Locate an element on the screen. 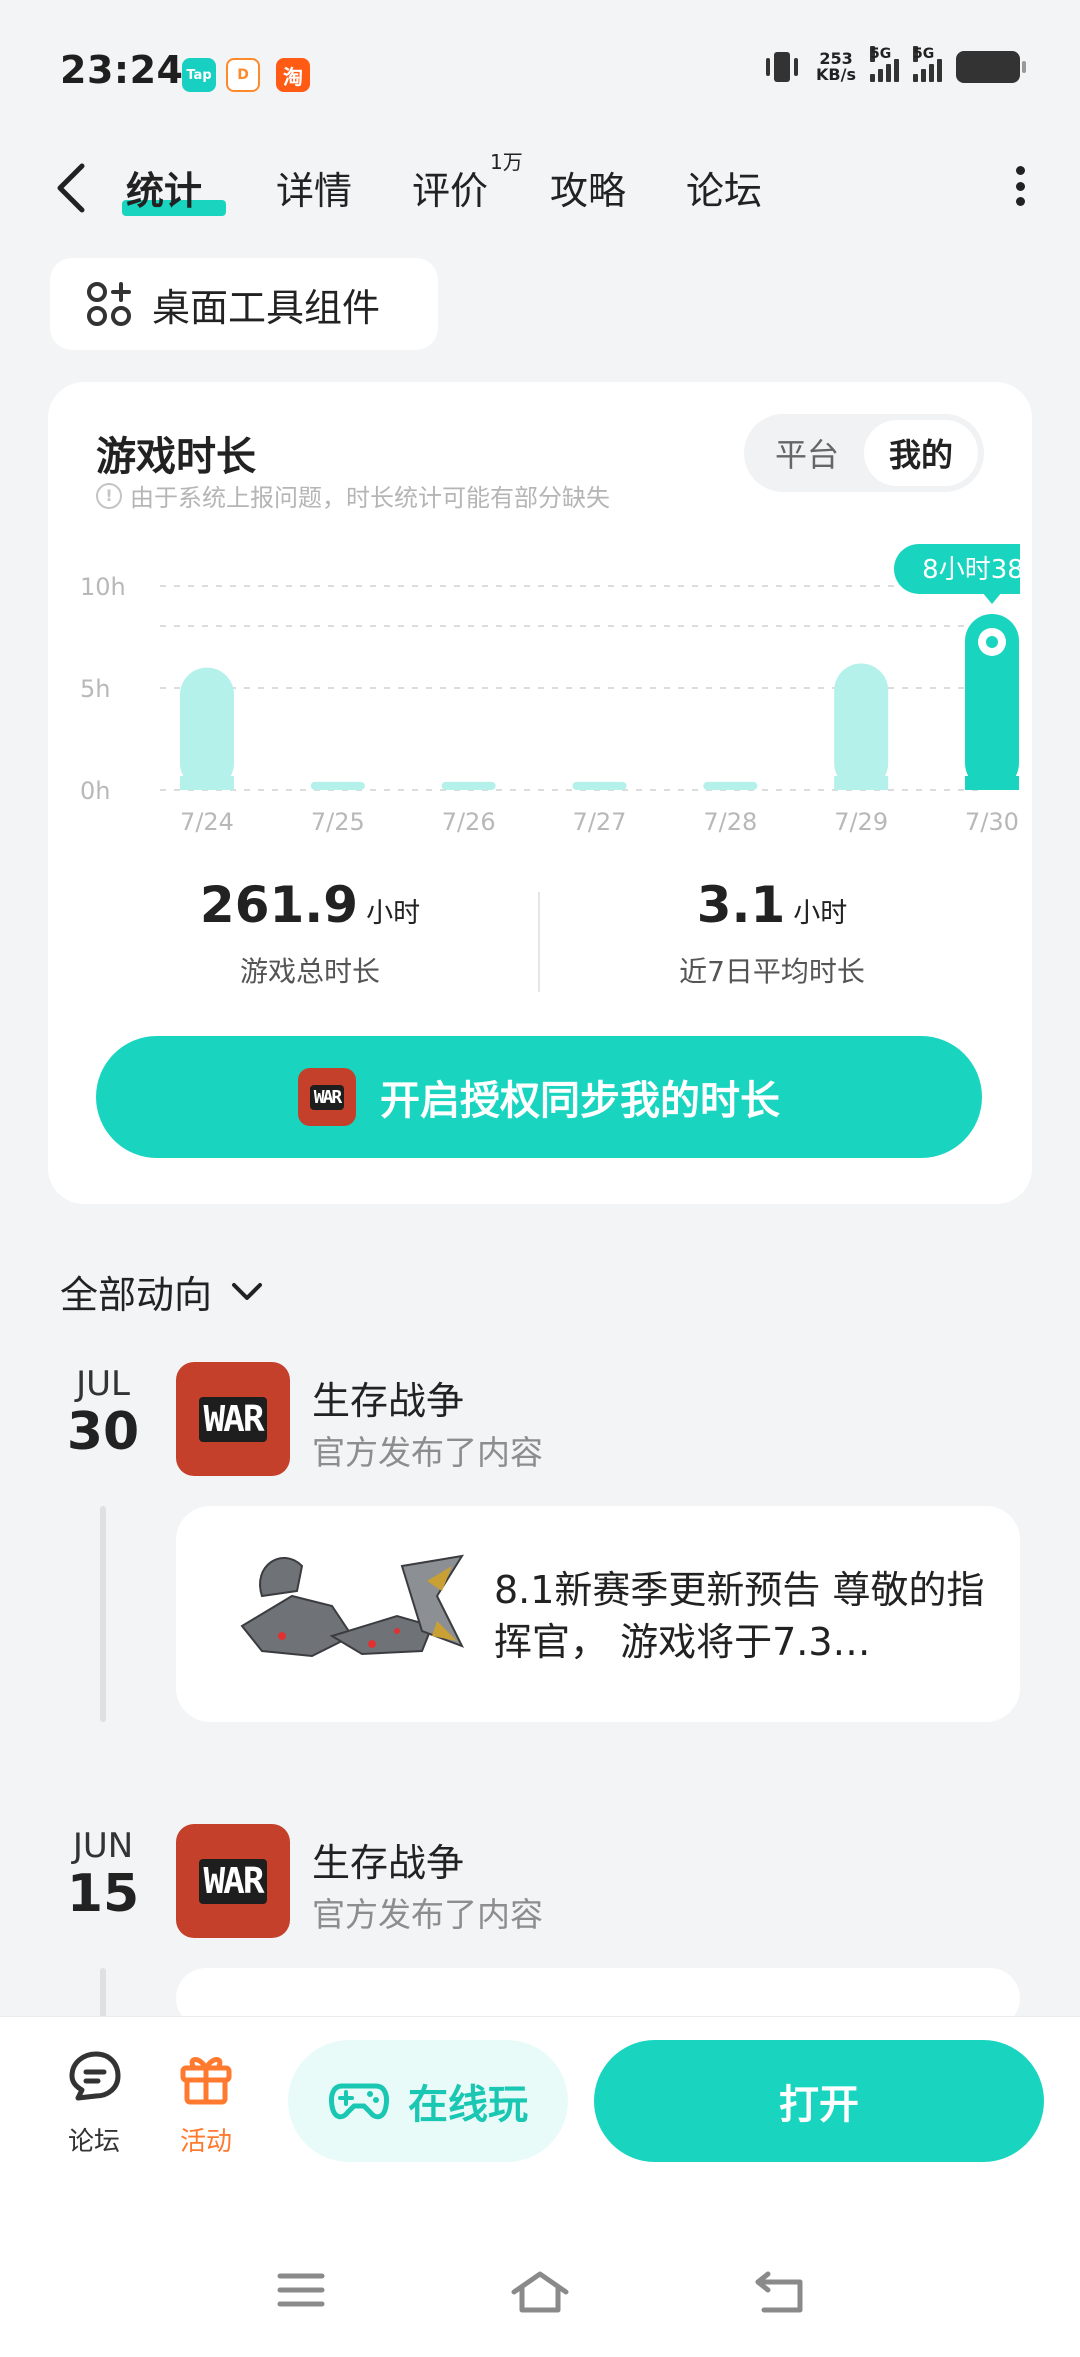  forum-icon is located at coordinates (95, 2076).